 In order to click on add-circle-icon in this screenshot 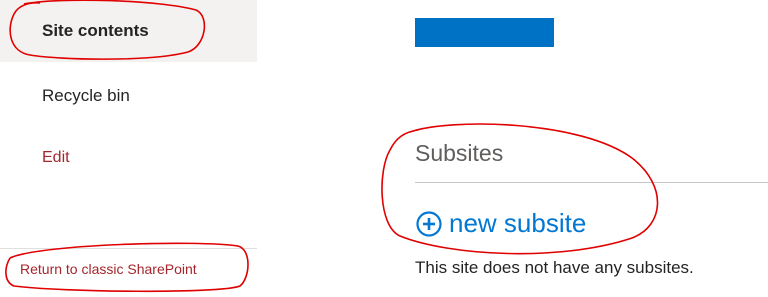, I will do `click(429, 223)`.